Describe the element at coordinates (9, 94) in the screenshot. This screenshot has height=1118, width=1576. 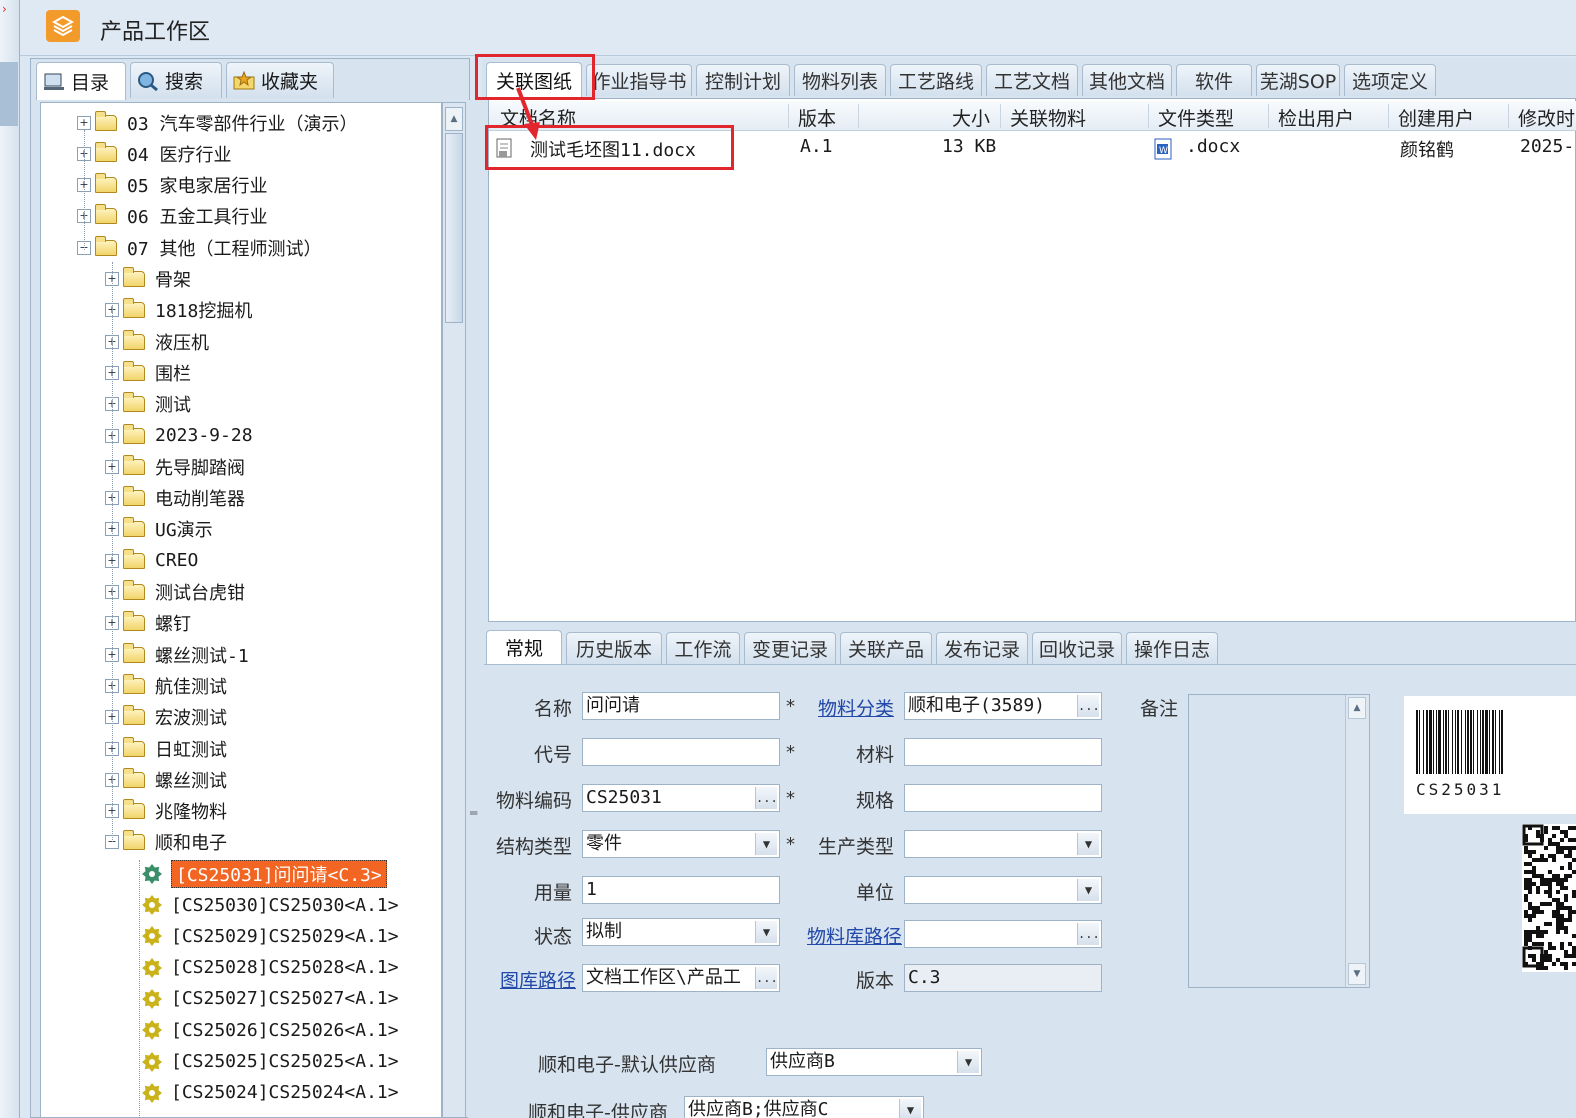
I see `outer-sidebar-handle` at that location.